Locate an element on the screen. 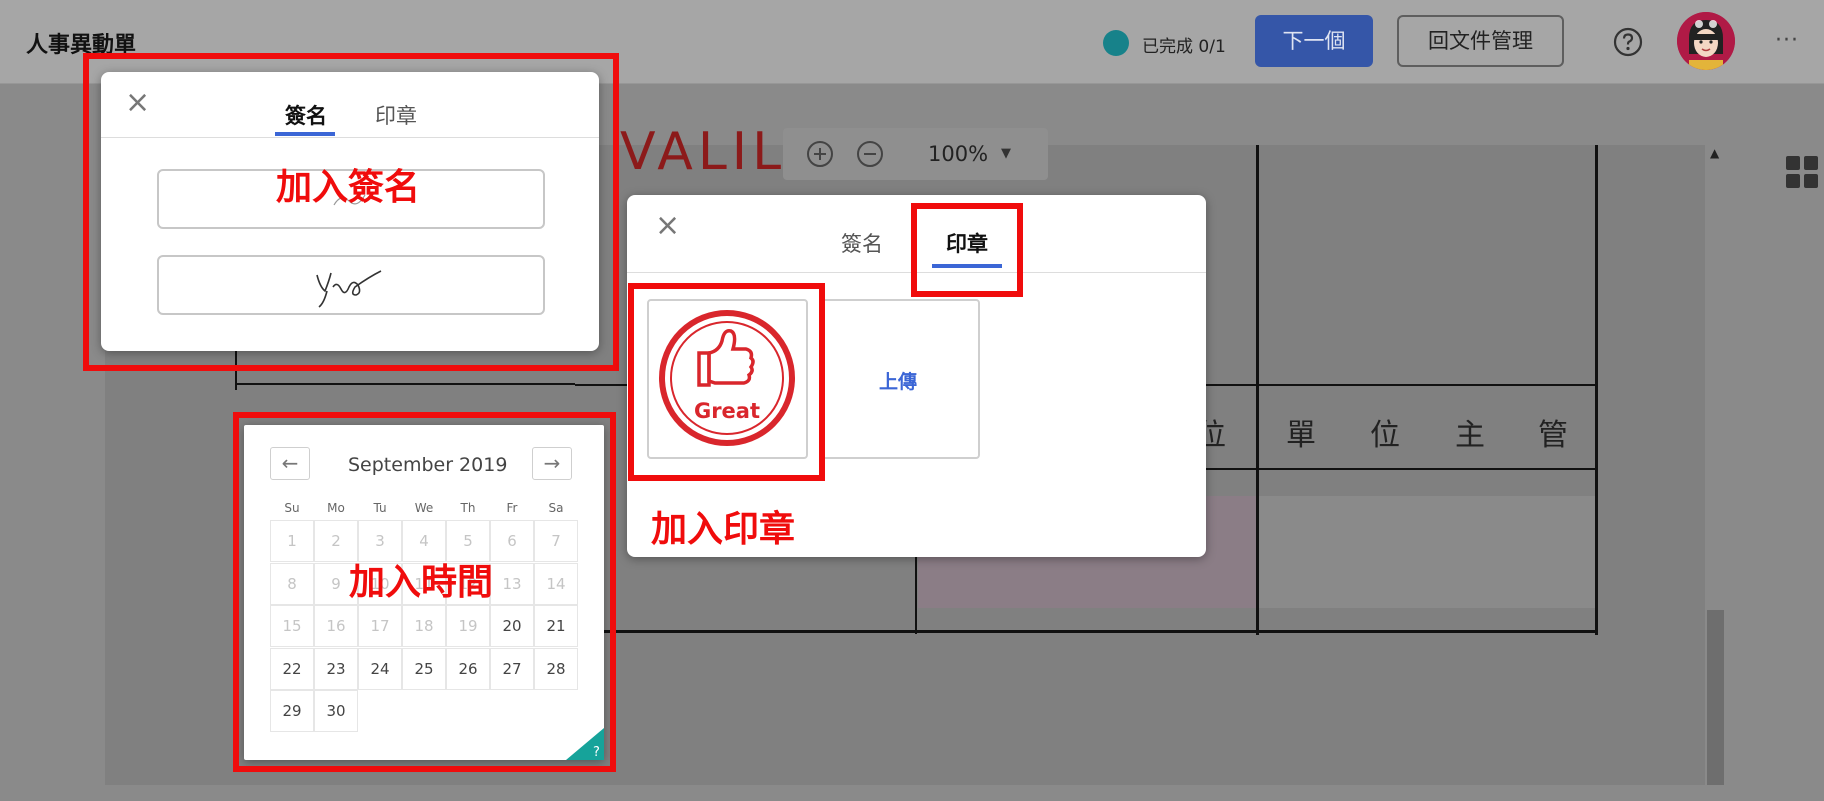 Image resolution: width=1824 pixels, height=801 pixels. next-button: 下一個 is located at coordinates (1314, 41).